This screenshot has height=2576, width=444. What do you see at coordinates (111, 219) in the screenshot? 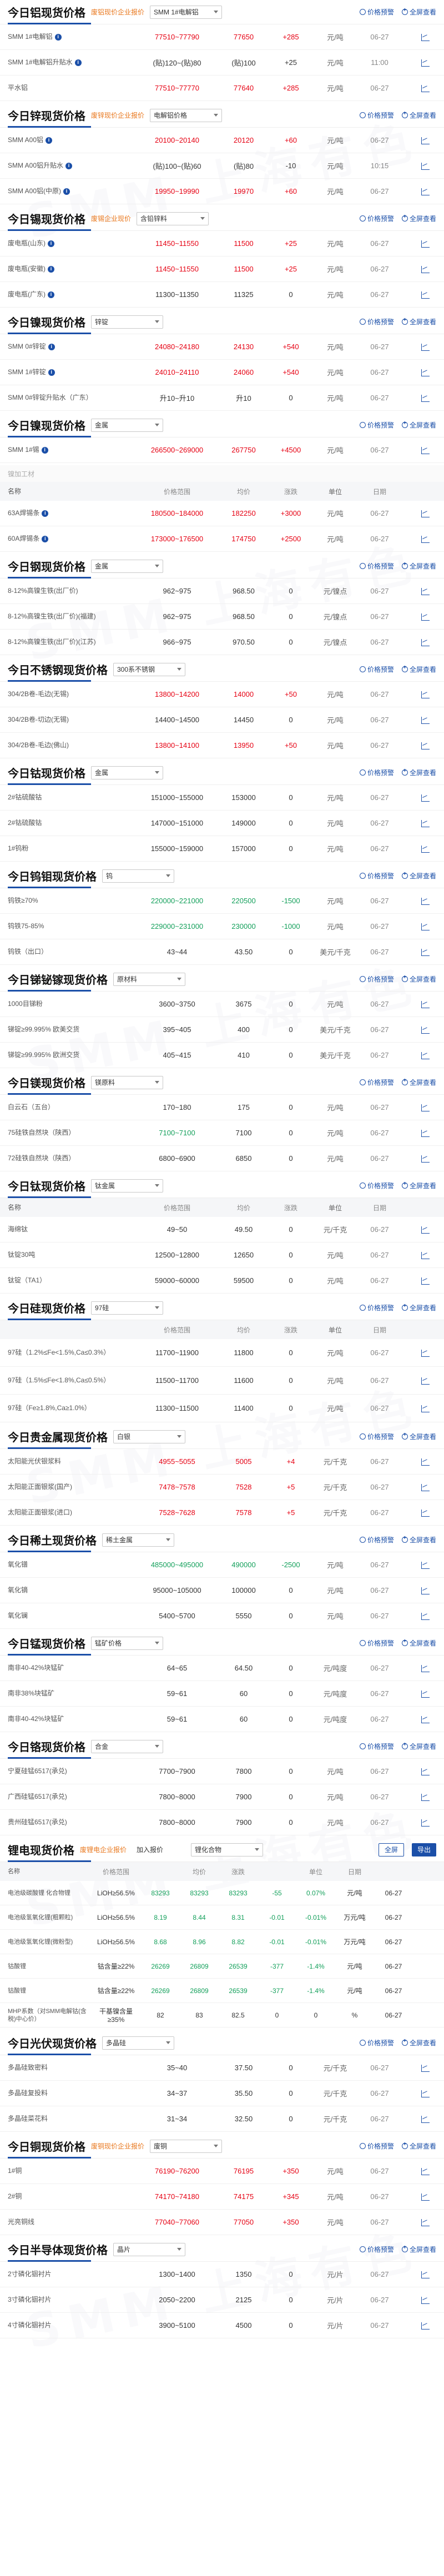
I see `enterprise-quote-link: 废锡企业现价` at bounding box center [111, 219].